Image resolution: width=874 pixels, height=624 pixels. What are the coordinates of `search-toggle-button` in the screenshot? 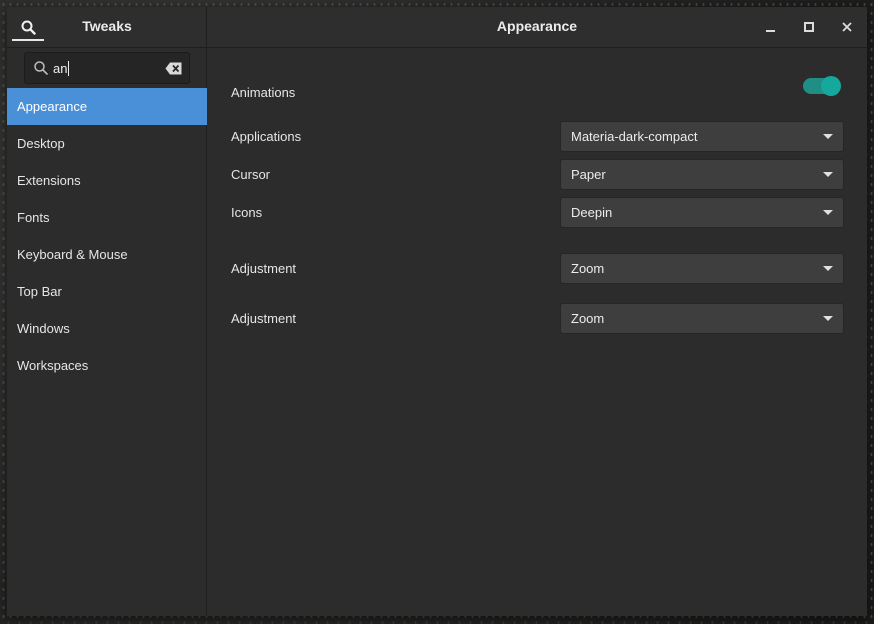 It's located at (28, 28).